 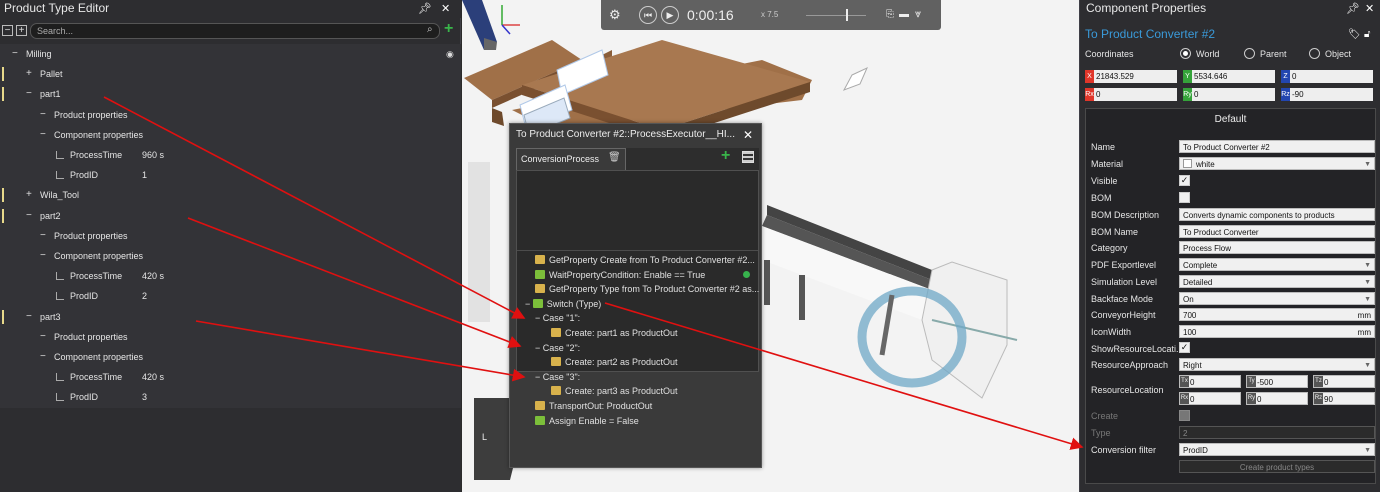 What do you see at coordinates (904, 14) in the screenshot?
I see `video-record-icon: ▬` at bounding box center [904, 14].